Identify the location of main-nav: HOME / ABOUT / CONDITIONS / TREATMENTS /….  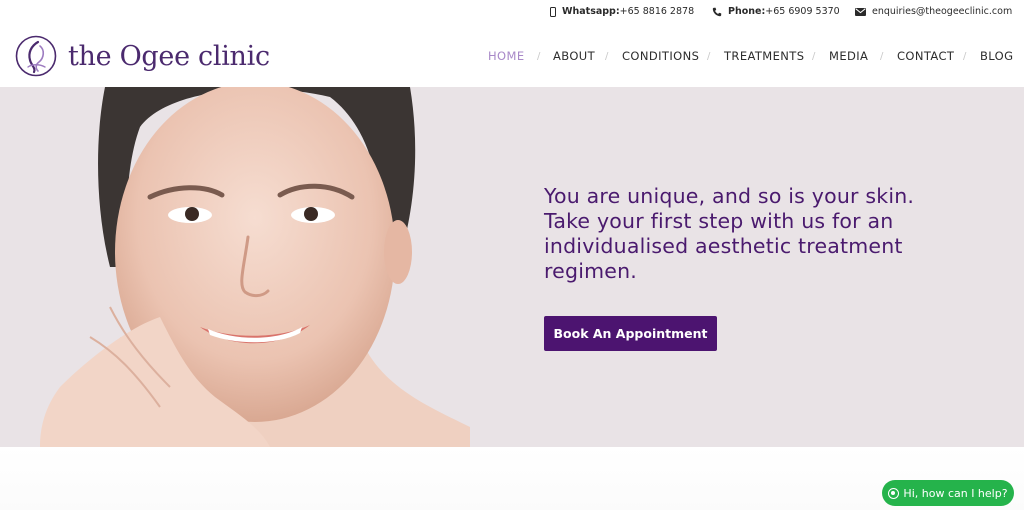
(512, 57).